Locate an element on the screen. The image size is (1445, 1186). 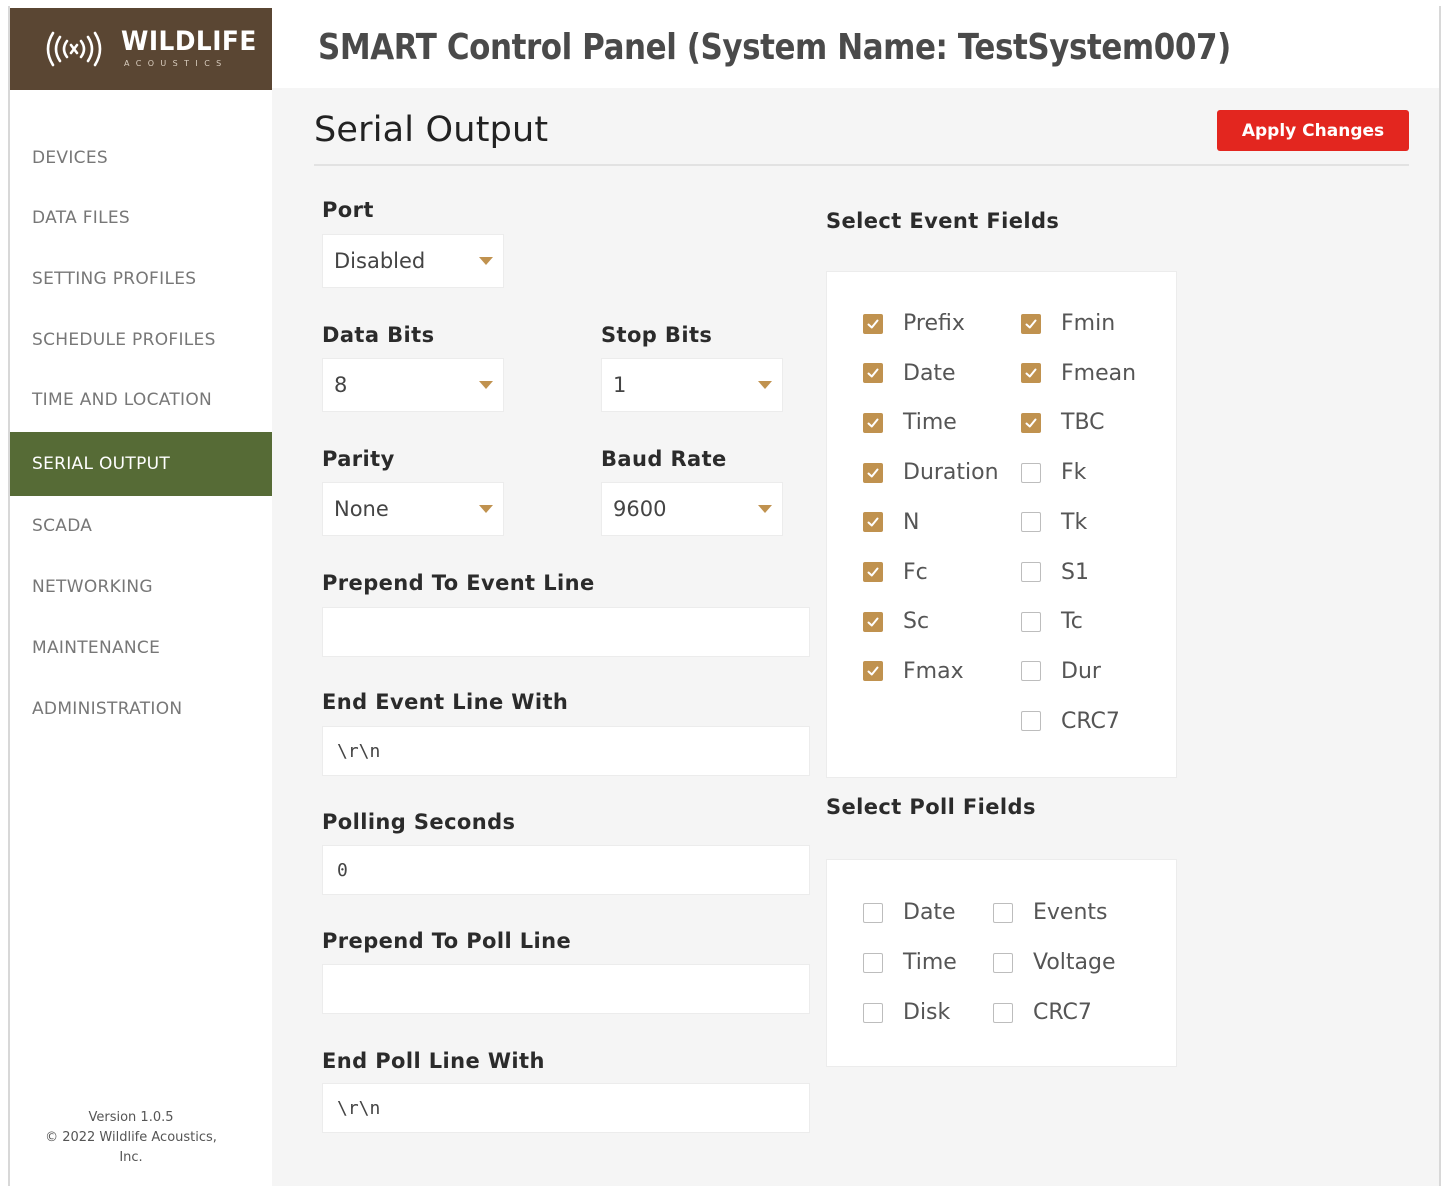
event-field-label: Prefix is located at coordinates (934, 323).